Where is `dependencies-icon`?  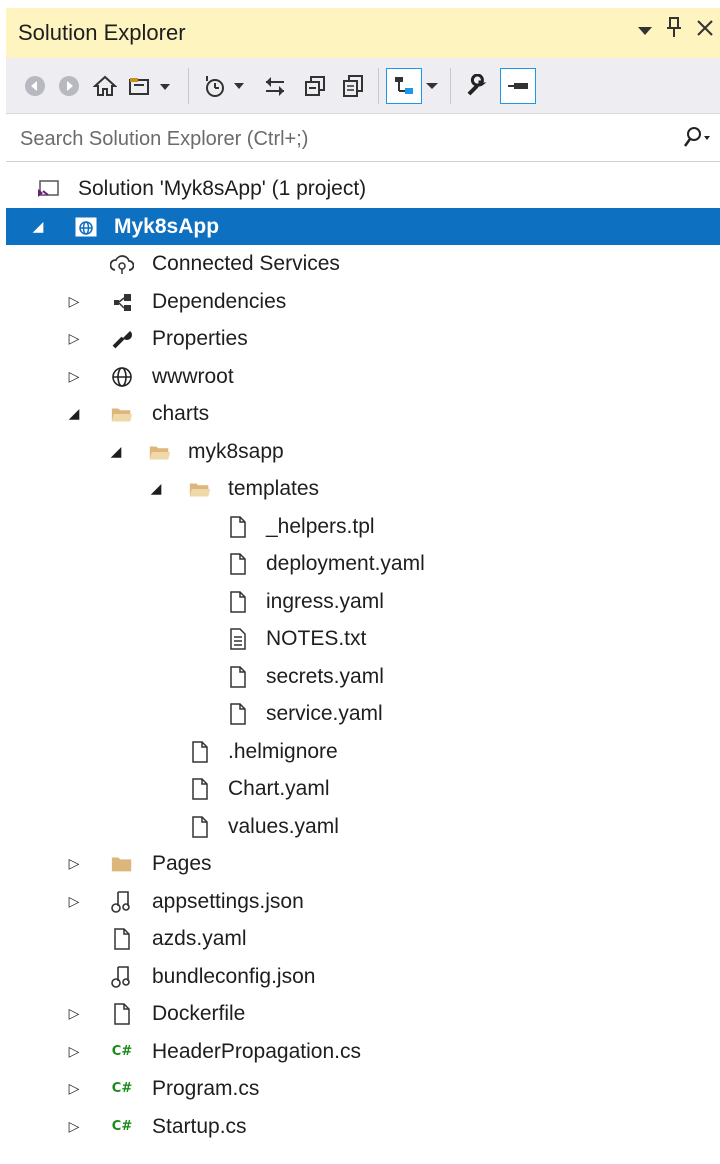
dependencies-icon is located at coordinates (122, 302).